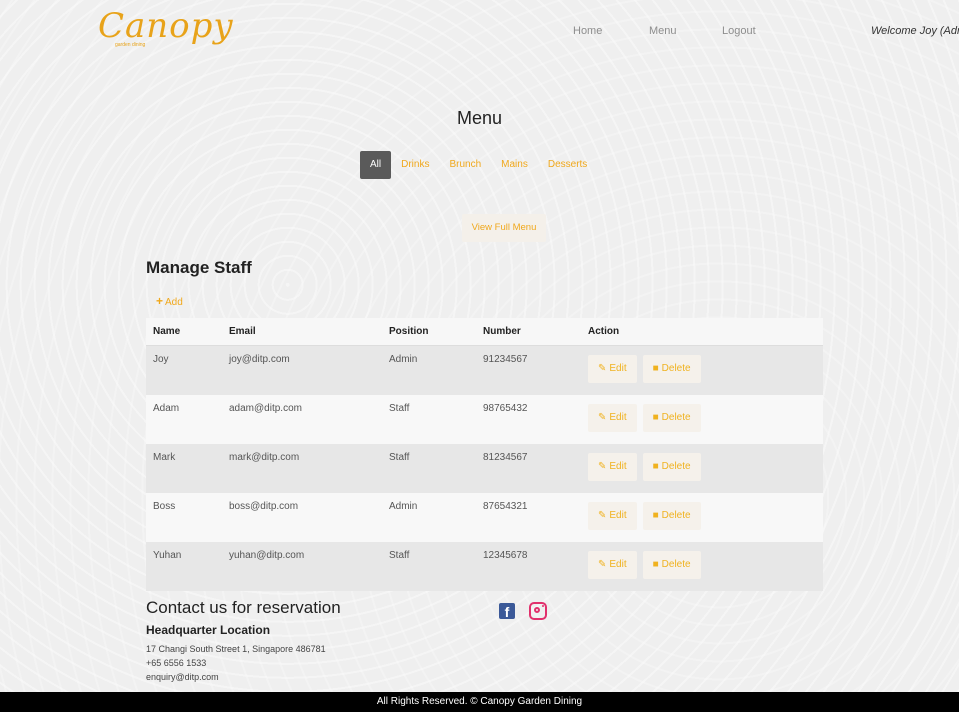 Image resolution: width=959 pixels, height=712 pixels. I want to click on cell-email: yuhan@ditp.com, so click(302, 566).